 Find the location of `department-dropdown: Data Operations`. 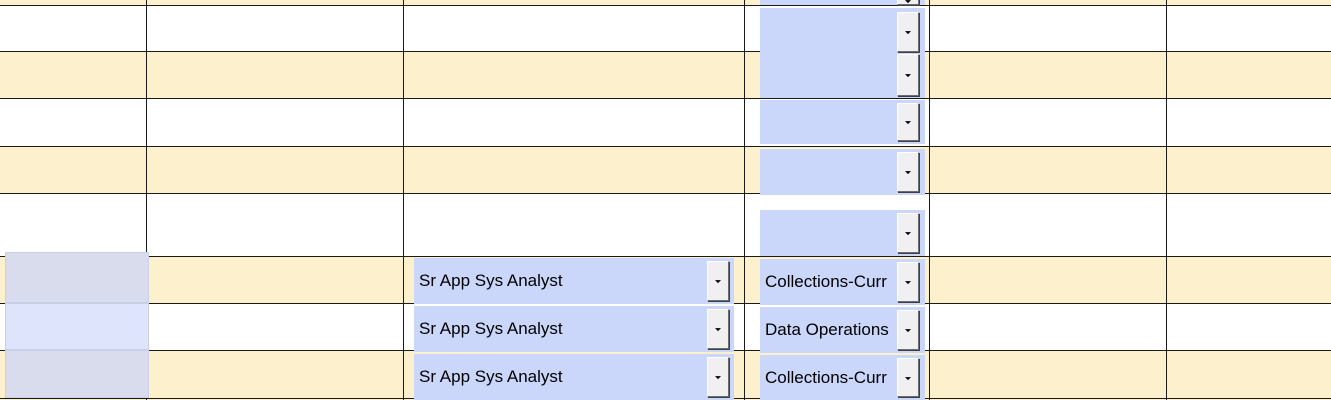

department-dropdown: Data Operations is located at coordinates (842, 330).